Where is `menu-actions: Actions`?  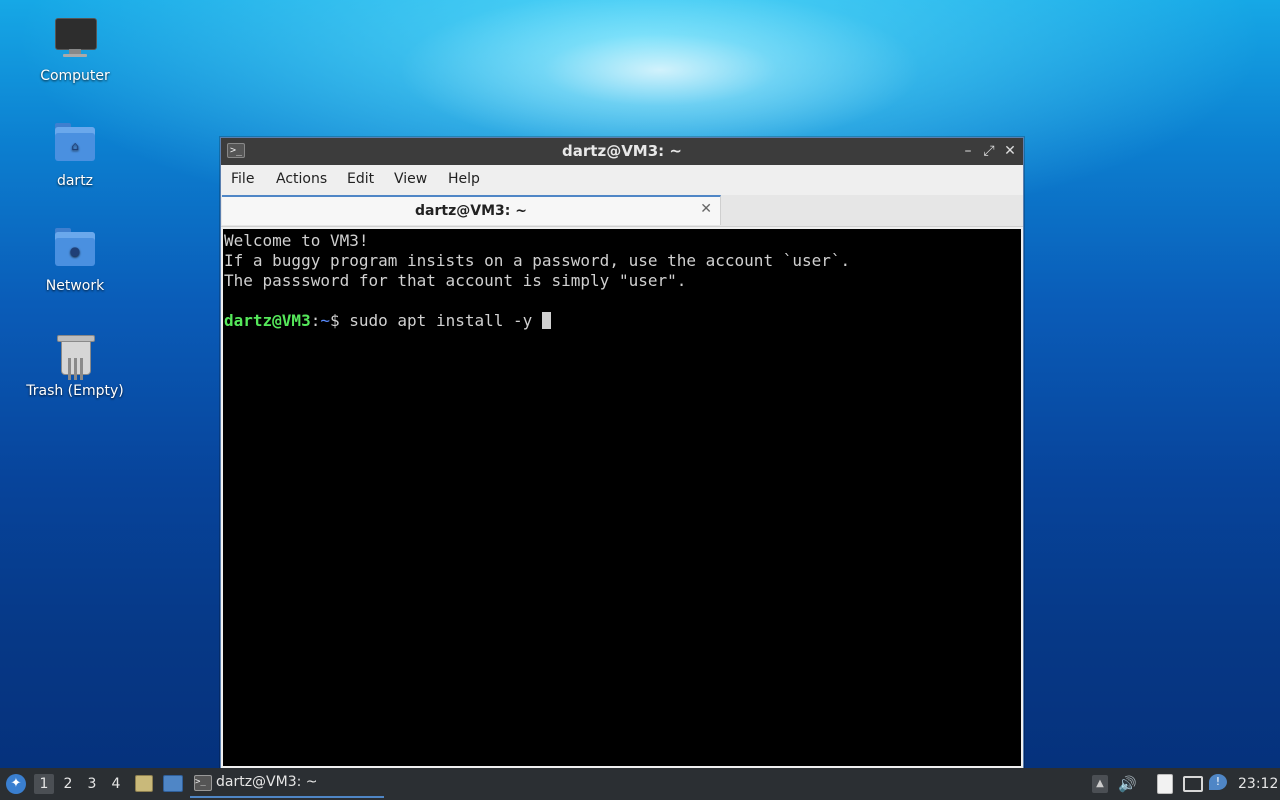 menu-actions: Actions is located at coordinates (301, 179).